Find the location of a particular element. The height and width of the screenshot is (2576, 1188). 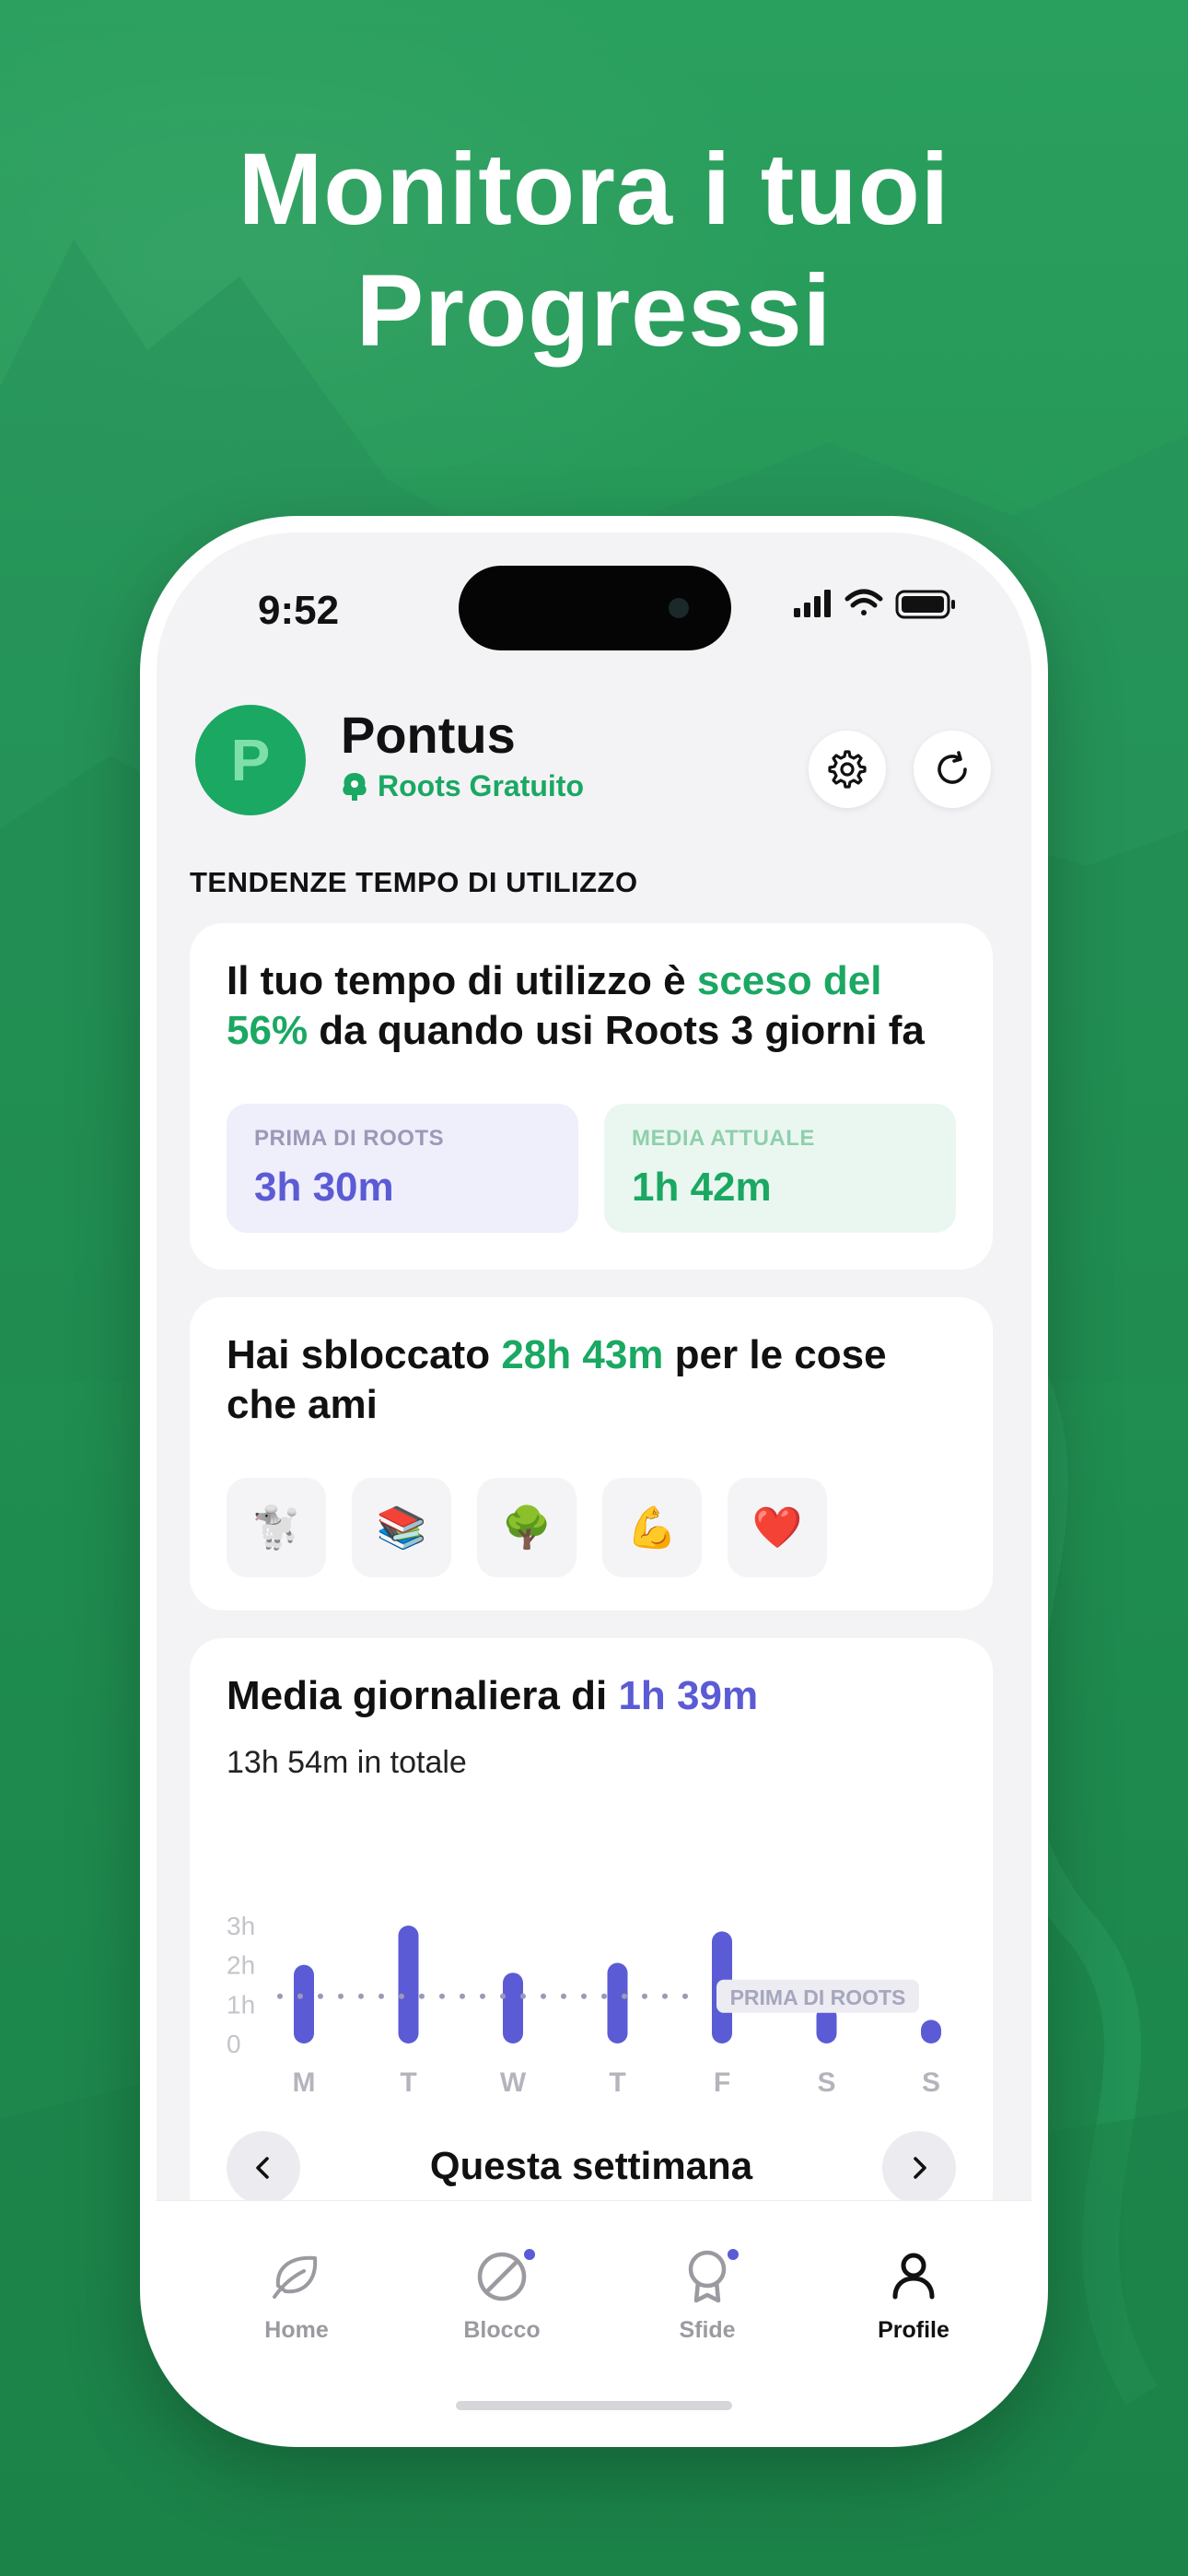

before-roots-stat: PRIMA DI ROOTS 3h 30m is located at coordinates (402, 1168).